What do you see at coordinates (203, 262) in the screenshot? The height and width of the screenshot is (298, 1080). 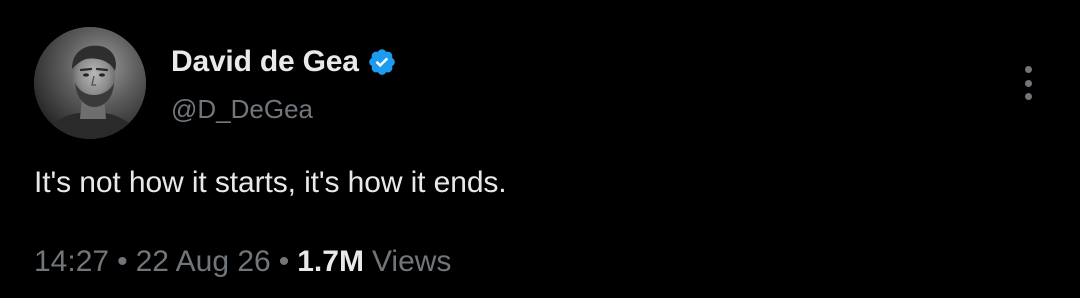 I see `tweet-date: 22 Aug 26` at bounding box center [203, 262].